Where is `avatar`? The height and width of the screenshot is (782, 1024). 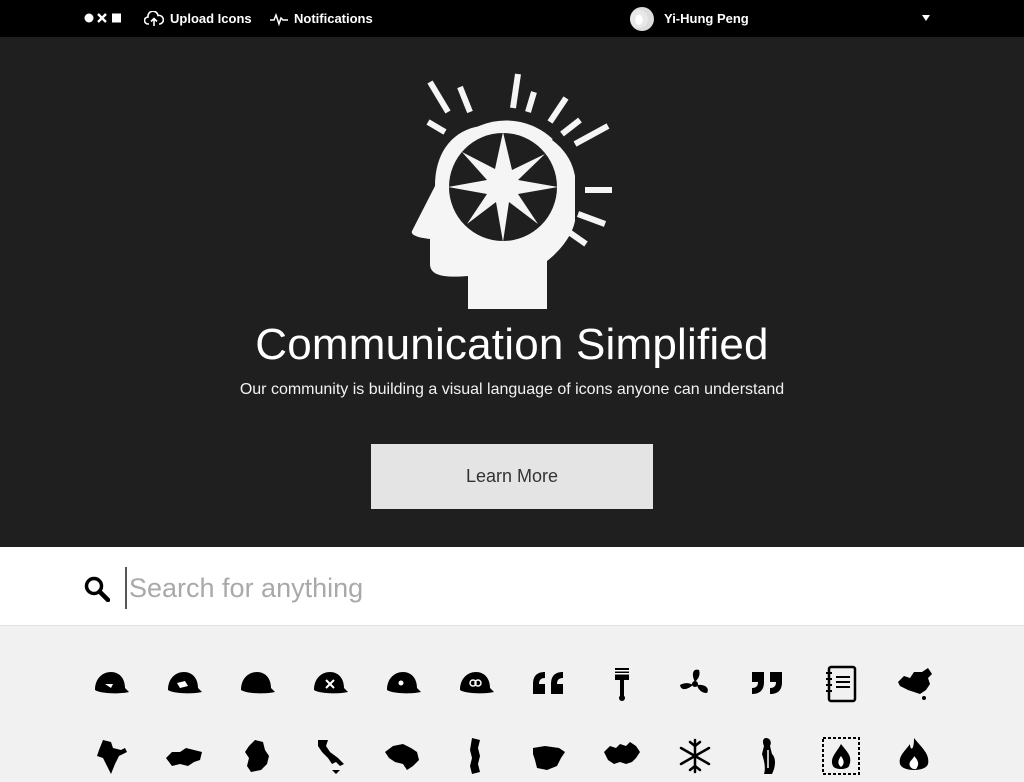 avatar is located at coordinates (642, 18).